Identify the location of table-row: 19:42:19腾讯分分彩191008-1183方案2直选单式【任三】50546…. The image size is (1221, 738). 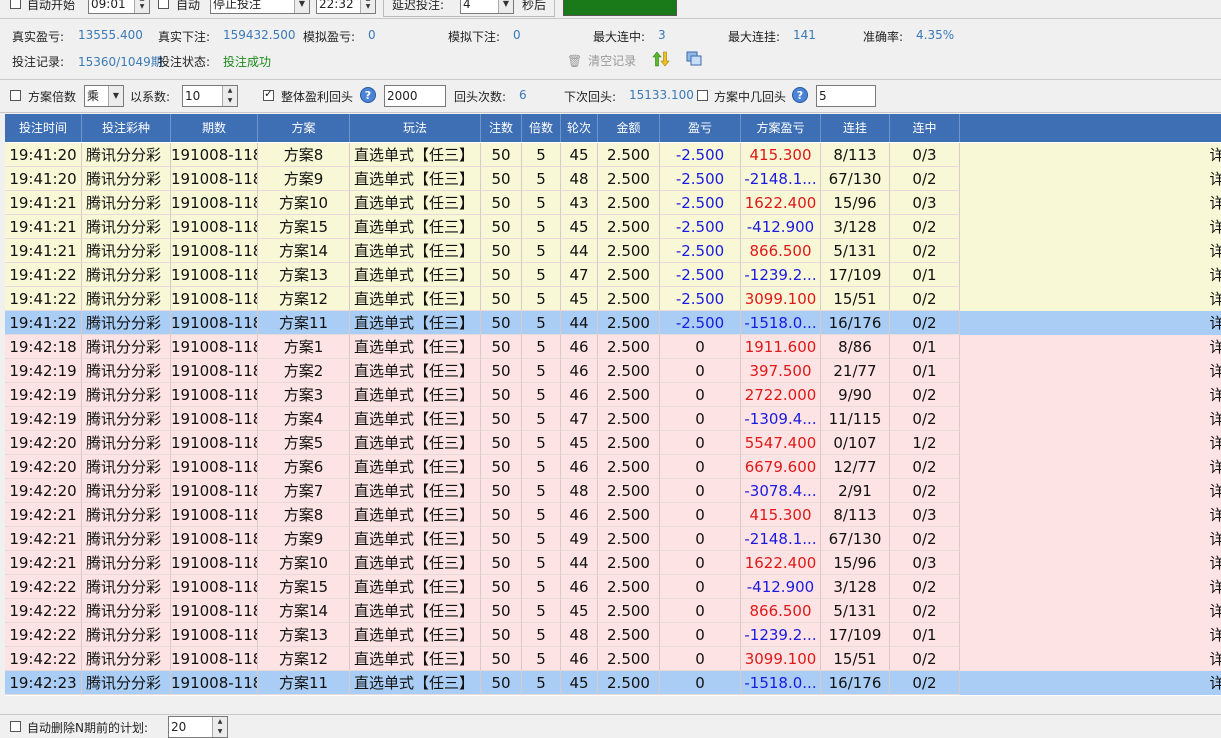
(613, 371).